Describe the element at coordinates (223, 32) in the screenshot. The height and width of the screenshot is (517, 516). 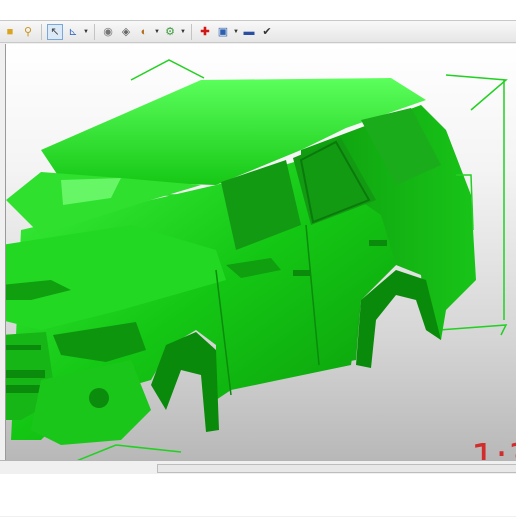
I see `measure-icon: ▣` at that location.